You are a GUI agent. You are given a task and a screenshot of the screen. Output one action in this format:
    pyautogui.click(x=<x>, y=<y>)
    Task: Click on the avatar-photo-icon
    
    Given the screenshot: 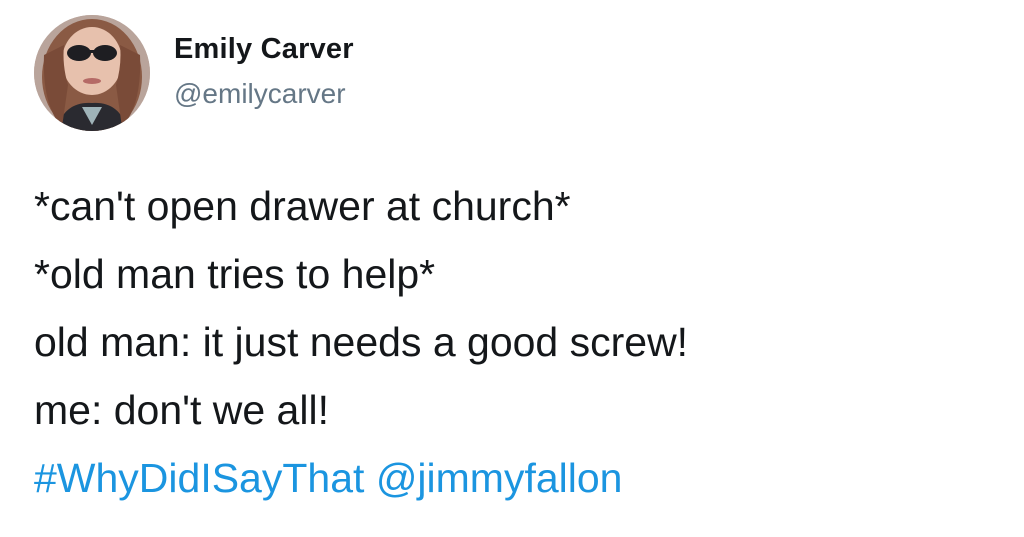 What is the action you would take?
    pyautogui.click(x=92, y=73)
    